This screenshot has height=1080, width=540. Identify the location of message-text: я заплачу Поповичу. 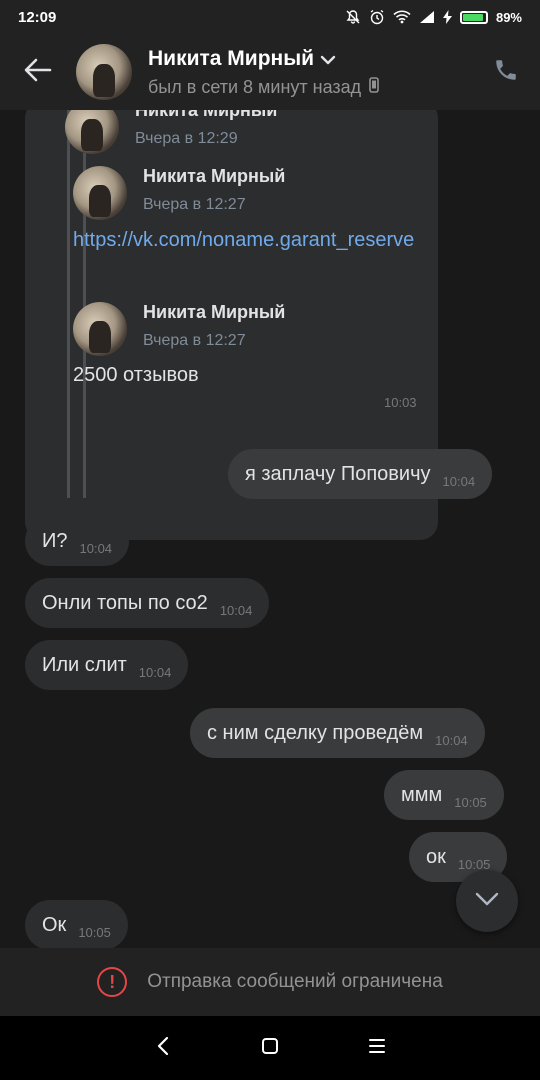
(338, 473).